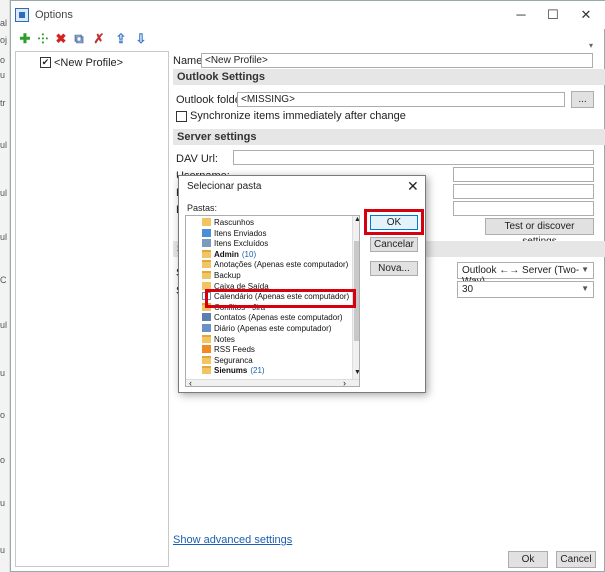 This screenshot has width=605, height=572. Describe the element at coordinates (3, 280) in the screenshot. I see `background-snippet: C` at that location.